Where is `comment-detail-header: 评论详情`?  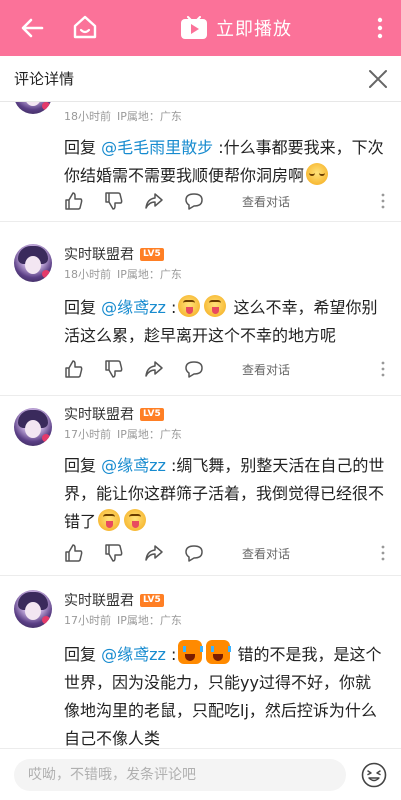 comment-detail-header: 评论详情 is located at coordinates (200, 79).